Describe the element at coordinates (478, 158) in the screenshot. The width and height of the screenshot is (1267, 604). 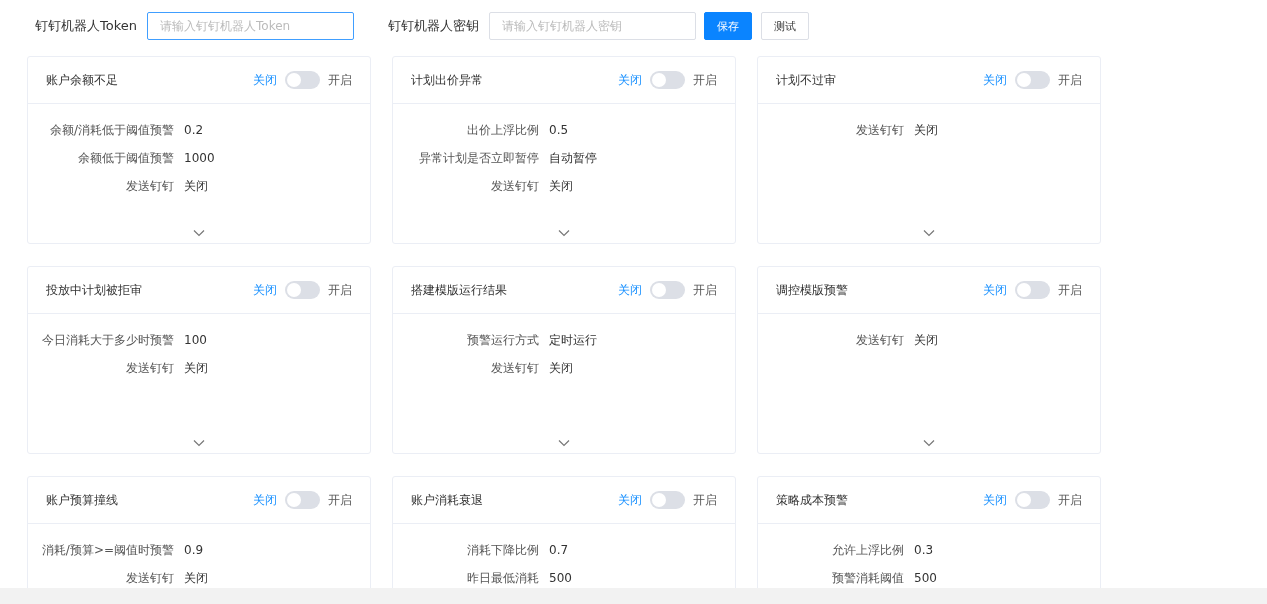
I see `field-label: 异常计划是否立即暂停` at that location.